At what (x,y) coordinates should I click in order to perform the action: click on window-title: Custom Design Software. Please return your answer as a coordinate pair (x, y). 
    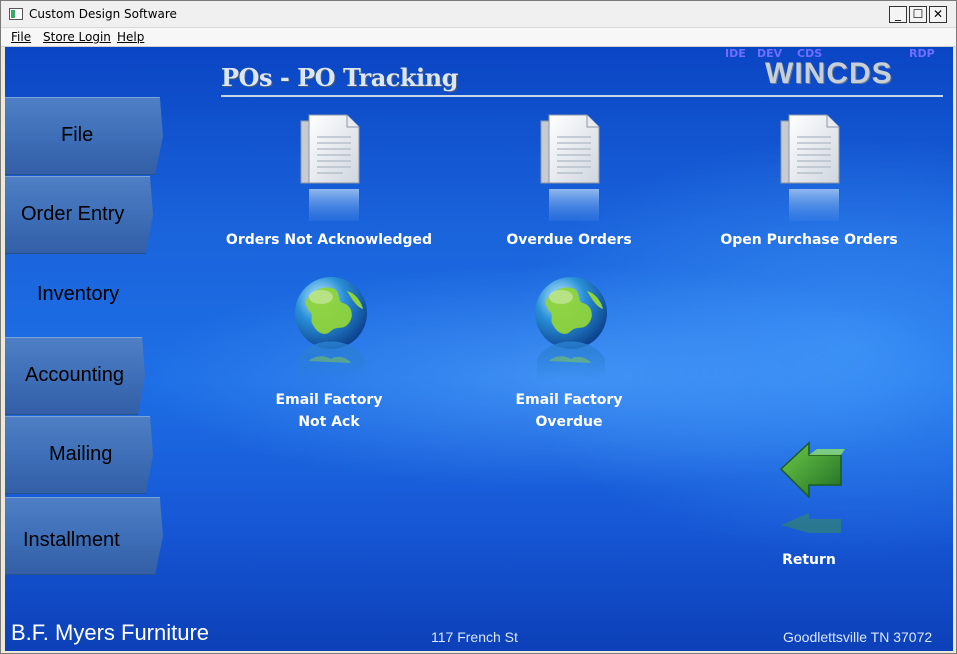
    Looking at the image, I should click on (103, 14).